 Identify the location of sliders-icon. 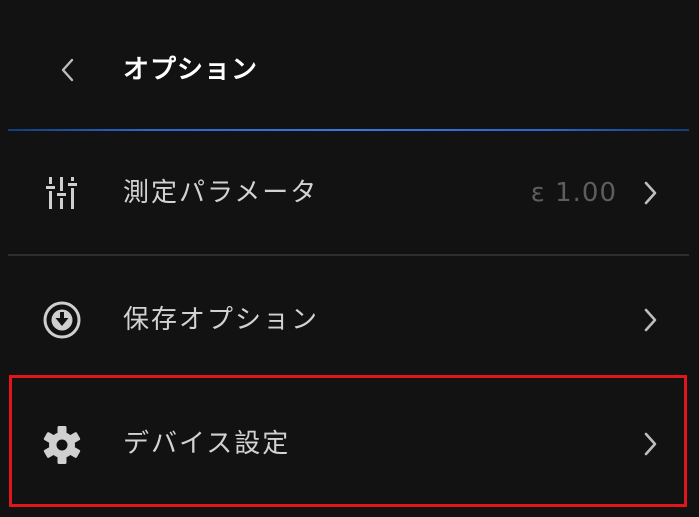
(62, 193).